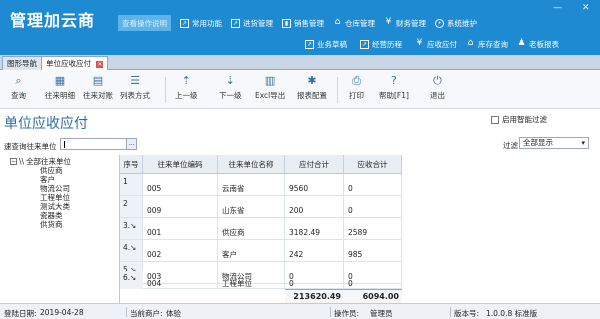 The height and width of the screenshot is (319, 600). What do you see at coordinates (314, 251) in the screenshot?
I see `table-cell: 242` at bounding box center [314, 251].